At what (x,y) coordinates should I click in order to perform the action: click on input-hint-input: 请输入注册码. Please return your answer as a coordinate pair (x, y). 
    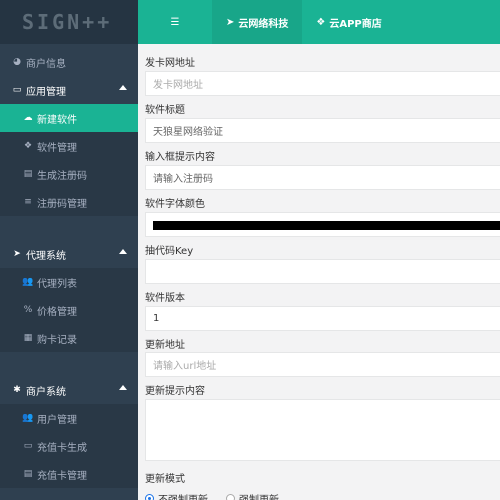
    Looking at the image, I should click on (322, 177).